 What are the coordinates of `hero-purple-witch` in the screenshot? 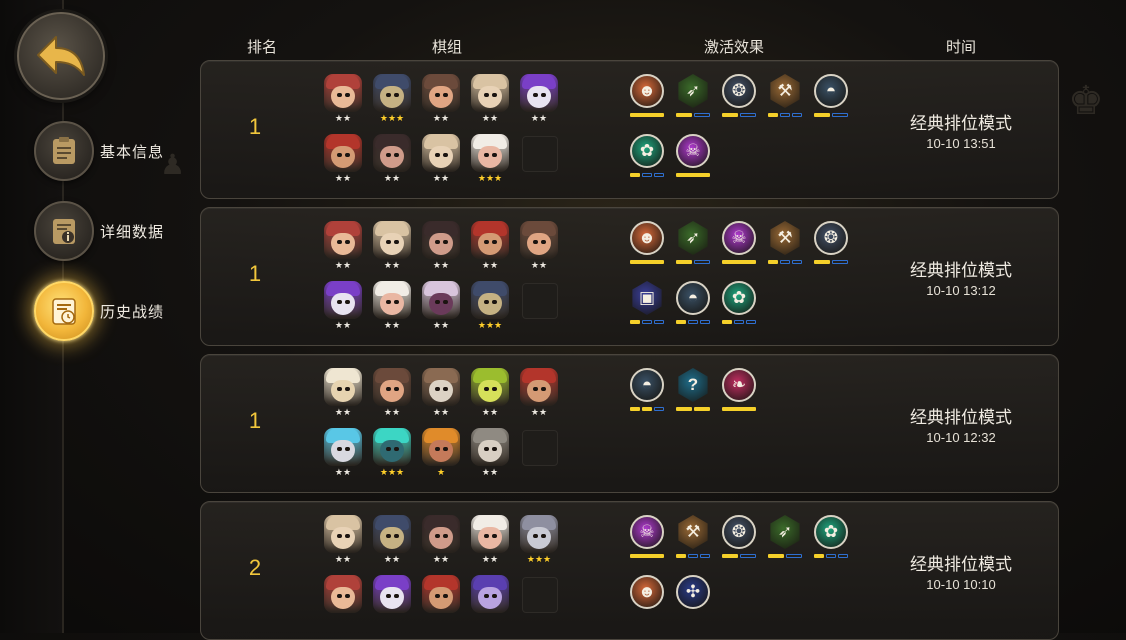 It's located at (392, 600).